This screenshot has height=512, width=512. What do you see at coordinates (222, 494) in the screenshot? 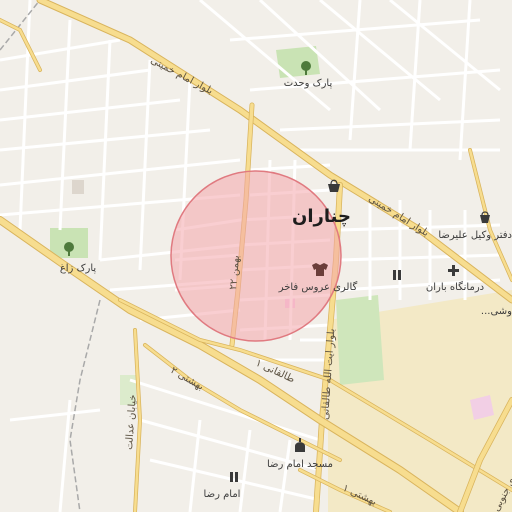
I see `poi-label-imam-reza: امام رضا` at bounding box center [222, 494].